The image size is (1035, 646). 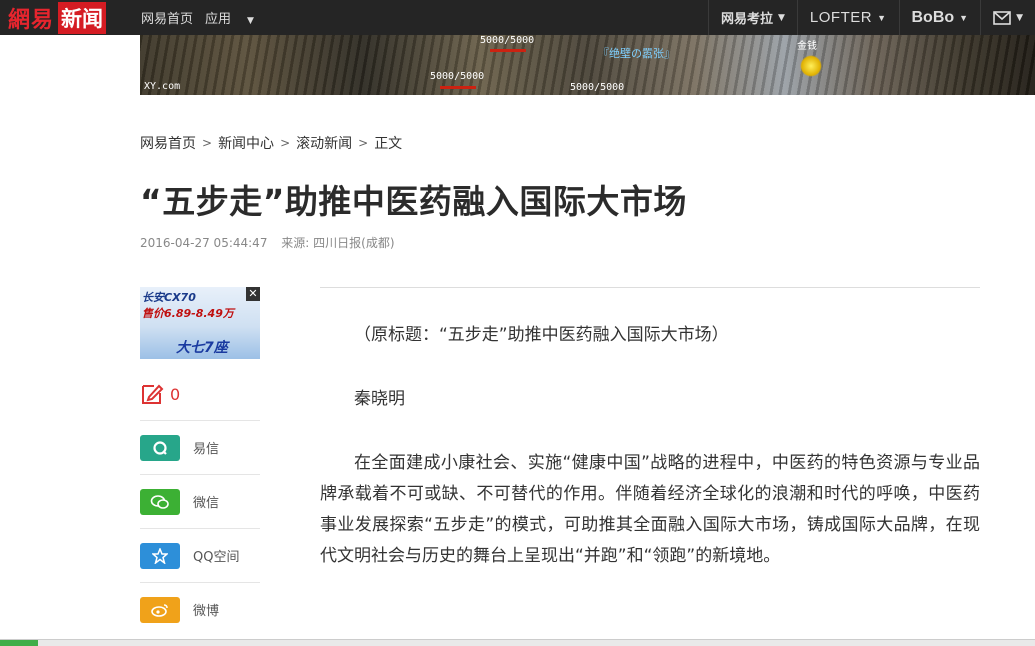 I want to click on share-weibo: 微博, so click(x=200, y=609).